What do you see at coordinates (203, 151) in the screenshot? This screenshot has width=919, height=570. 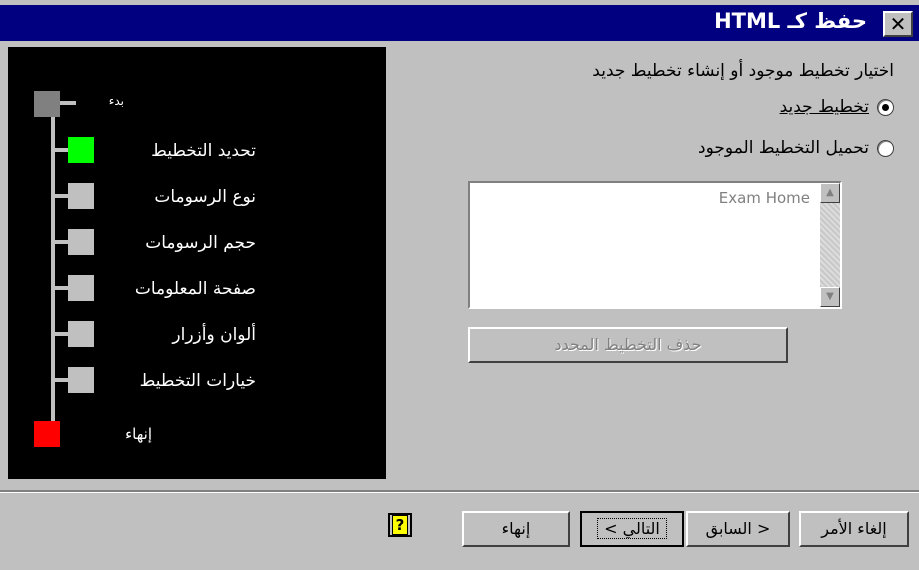 I see `step-label-layout: تحديد التخطيط` at bounding box center [203, 151].